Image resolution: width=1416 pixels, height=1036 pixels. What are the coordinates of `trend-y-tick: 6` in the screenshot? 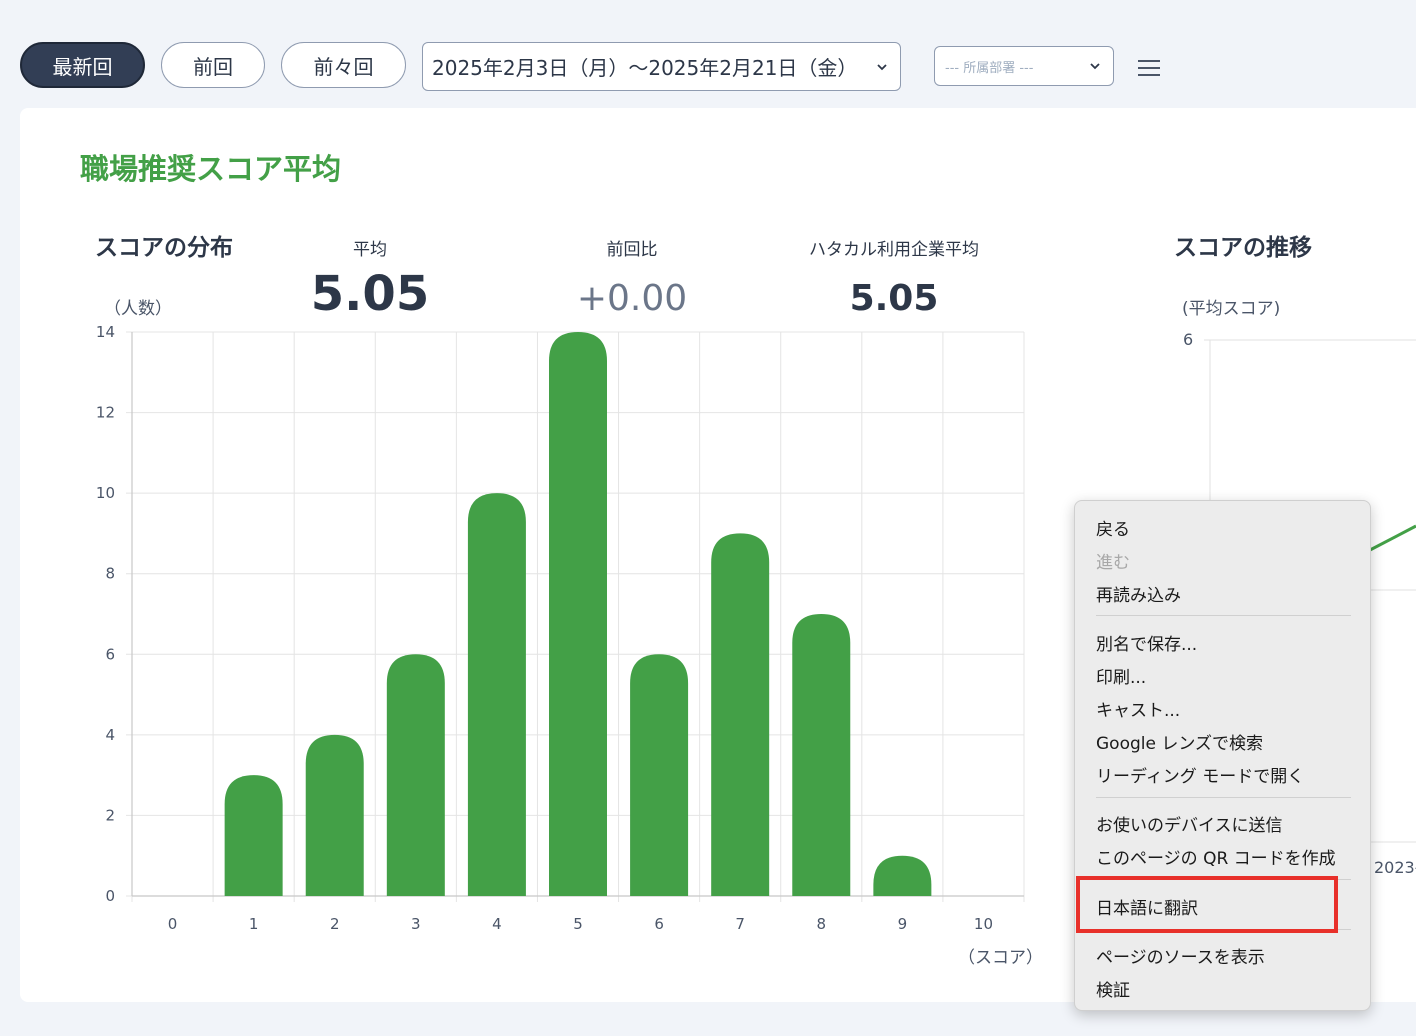 It's located at (1188, 339).